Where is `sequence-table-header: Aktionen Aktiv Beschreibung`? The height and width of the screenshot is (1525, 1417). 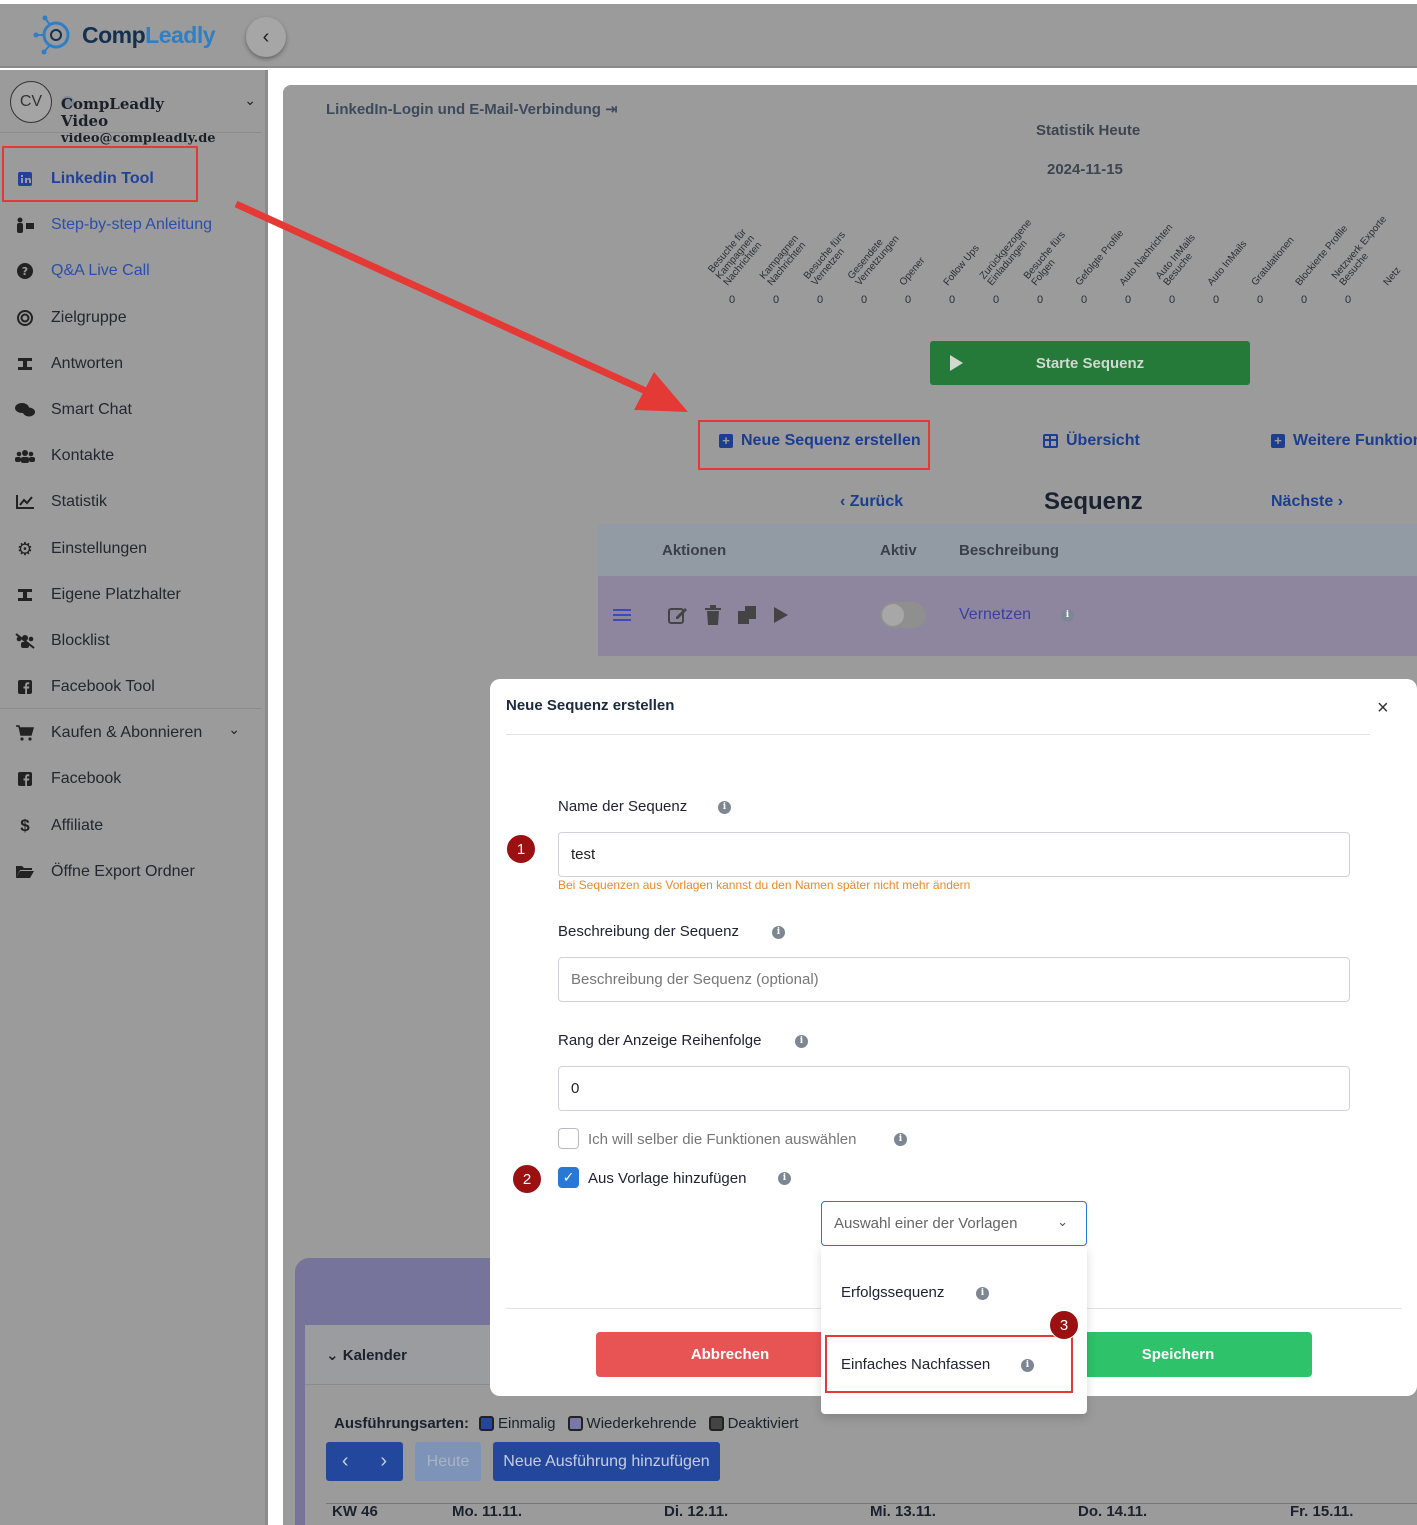 sequence-table-header: Aktionen Aktiv Beschreibung is located at coordinates (1007, 550).